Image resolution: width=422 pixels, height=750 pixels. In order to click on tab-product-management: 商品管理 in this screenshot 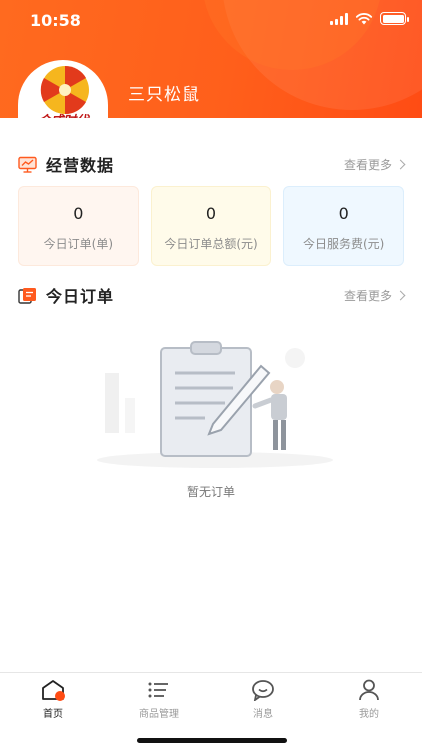, I will do `click(159, 699)`.